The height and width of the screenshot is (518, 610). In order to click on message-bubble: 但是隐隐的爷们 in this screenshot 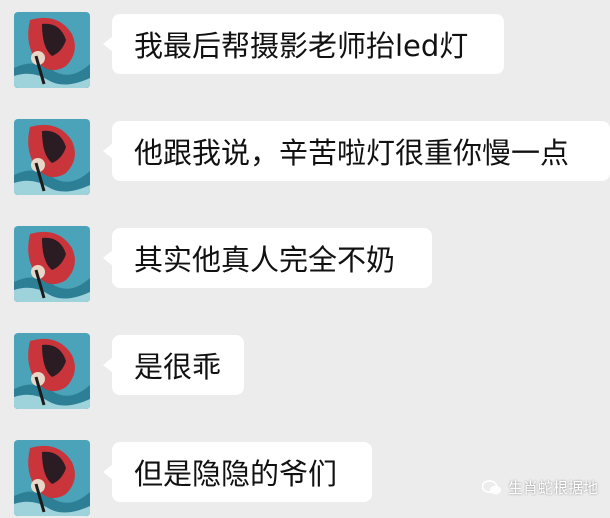, I will do `click(237, 472)`.